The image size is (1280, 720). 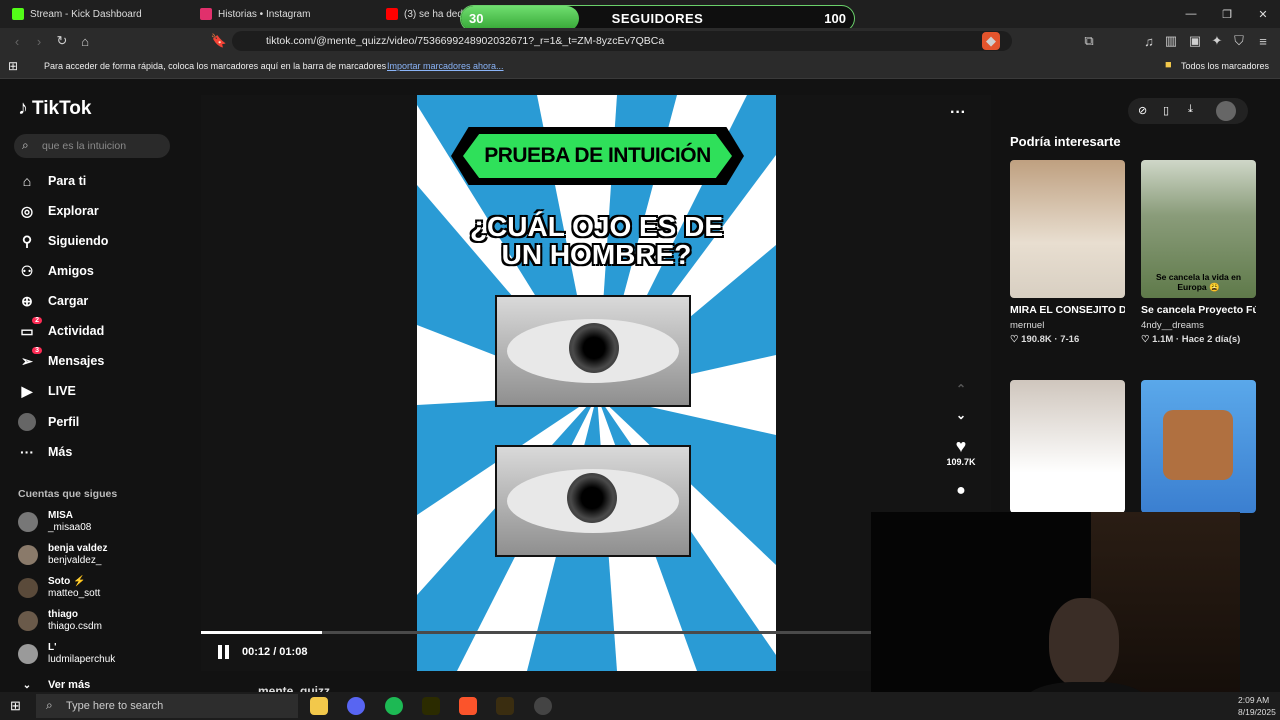 What do you see at coordinates (39, 41) in the screenshot?
I see `forward-icon: ›` at bounding box center [39, 41].